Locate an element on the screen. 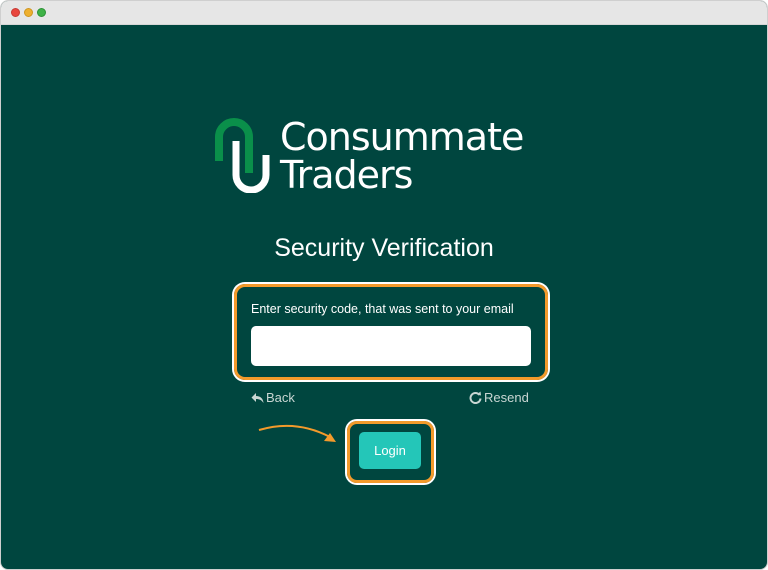  window-titlebar is located at coordinates (384, 13).